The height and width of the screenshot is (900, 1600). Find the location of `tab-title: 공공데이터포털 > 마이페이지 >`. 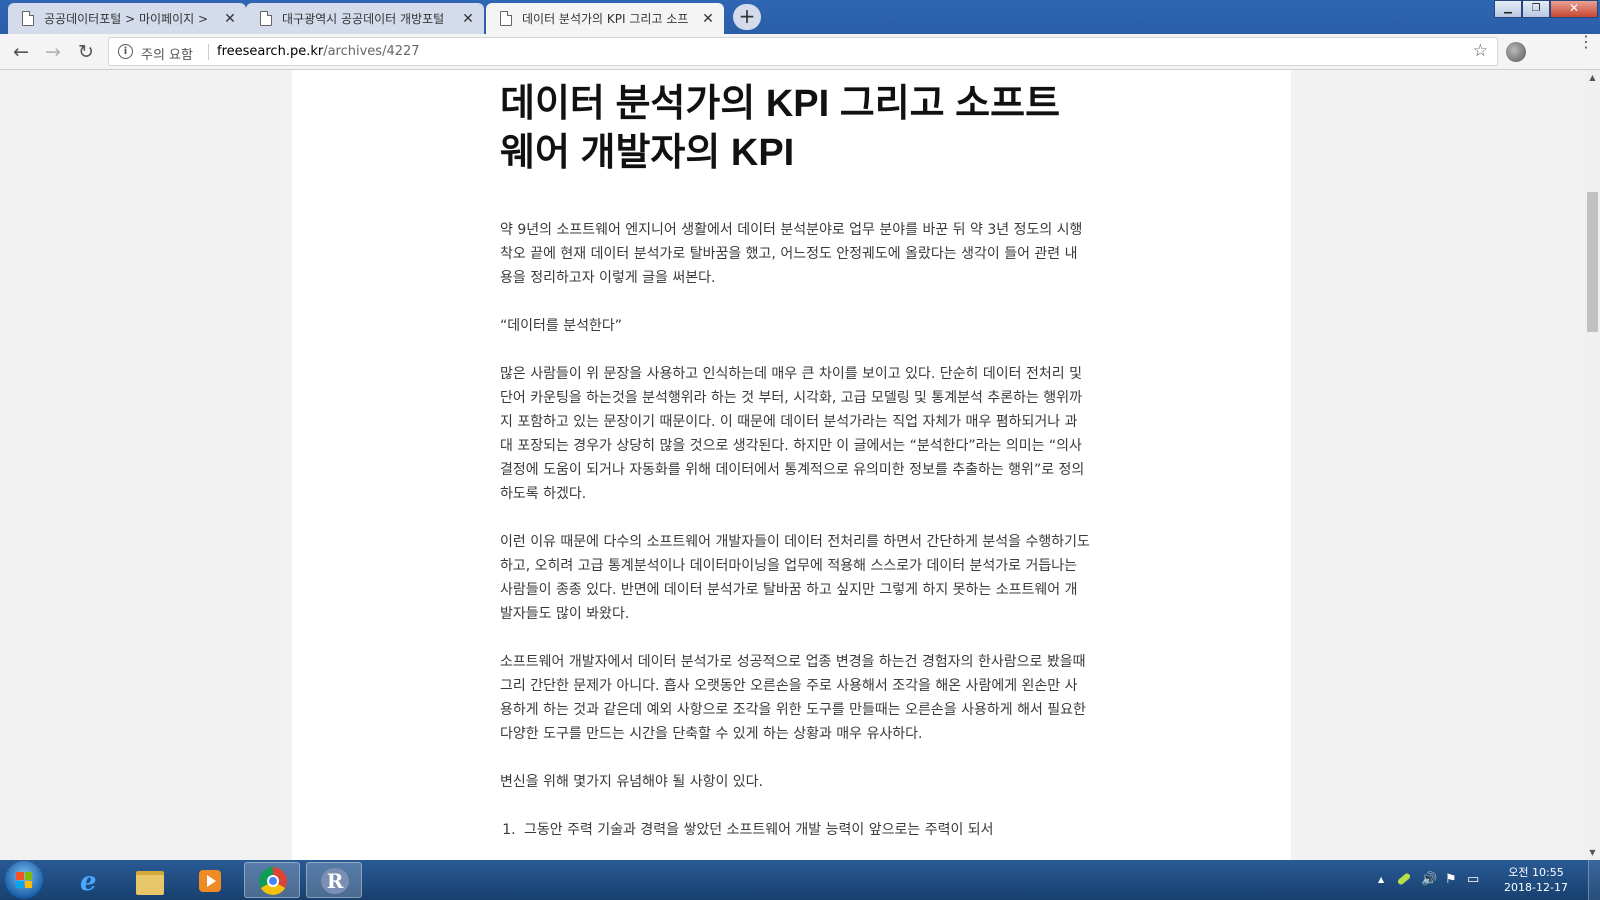

tab-title: 공공데이터포털 > 마이페이지 > is located at coordinates (126, 19).